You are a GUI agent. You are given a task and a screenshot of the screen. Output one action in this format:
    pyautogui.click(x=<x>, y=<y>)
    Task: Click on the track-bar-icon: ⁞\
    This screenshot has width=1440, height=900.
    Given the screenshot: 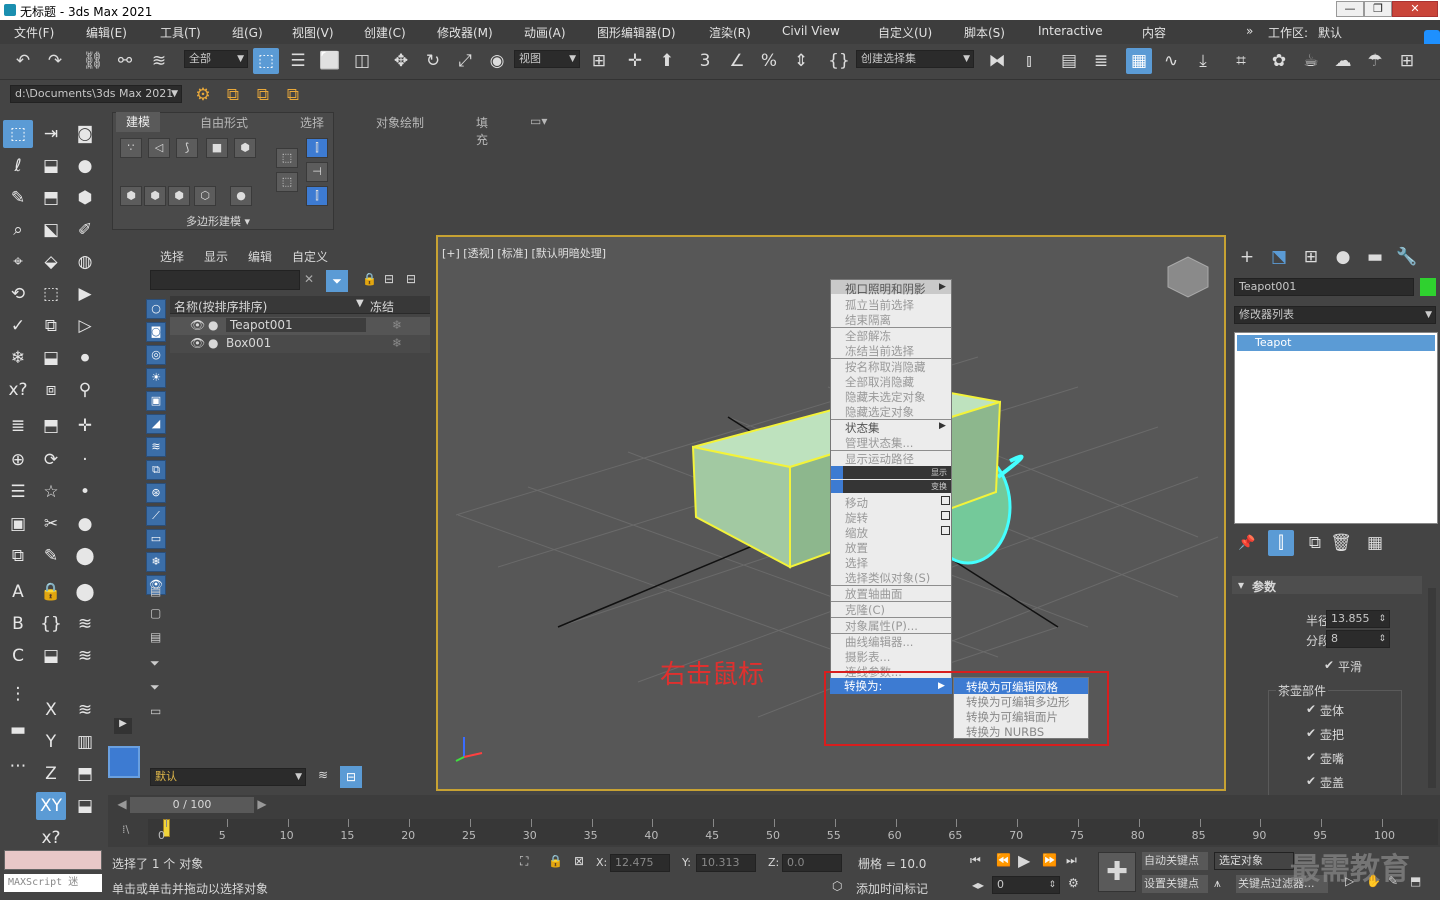 What is the action you would take?
    pyautogui.click(x=125, y=829)
    